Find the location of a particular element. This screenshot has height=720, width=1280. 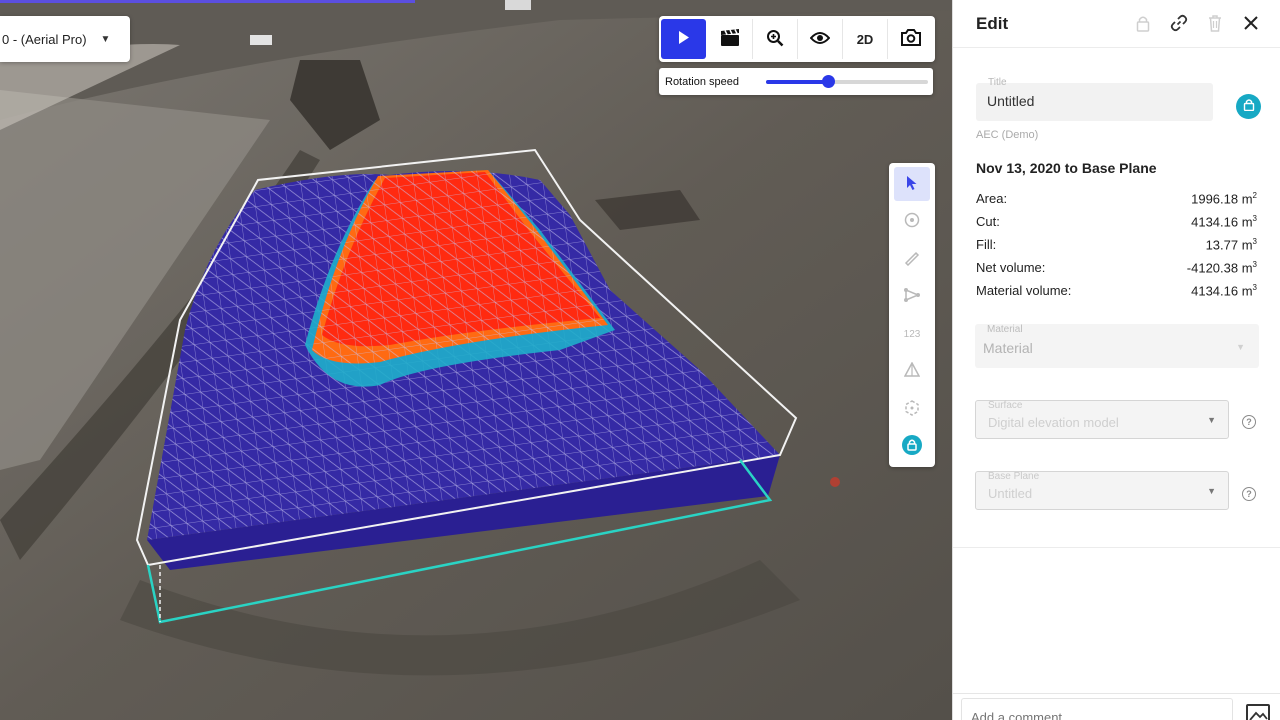

ruler-icon is located at coordinates (912, 259).